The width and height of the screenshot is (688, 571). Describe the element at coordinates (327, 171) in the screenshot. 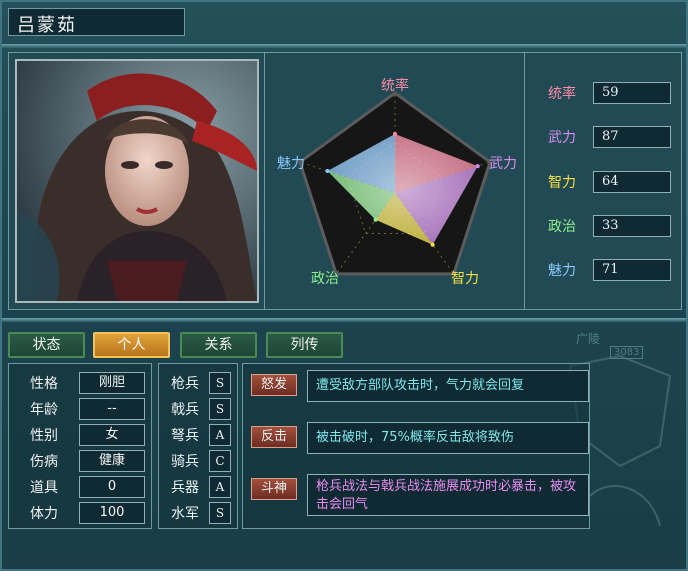

I see `radar-point-left` at that location.